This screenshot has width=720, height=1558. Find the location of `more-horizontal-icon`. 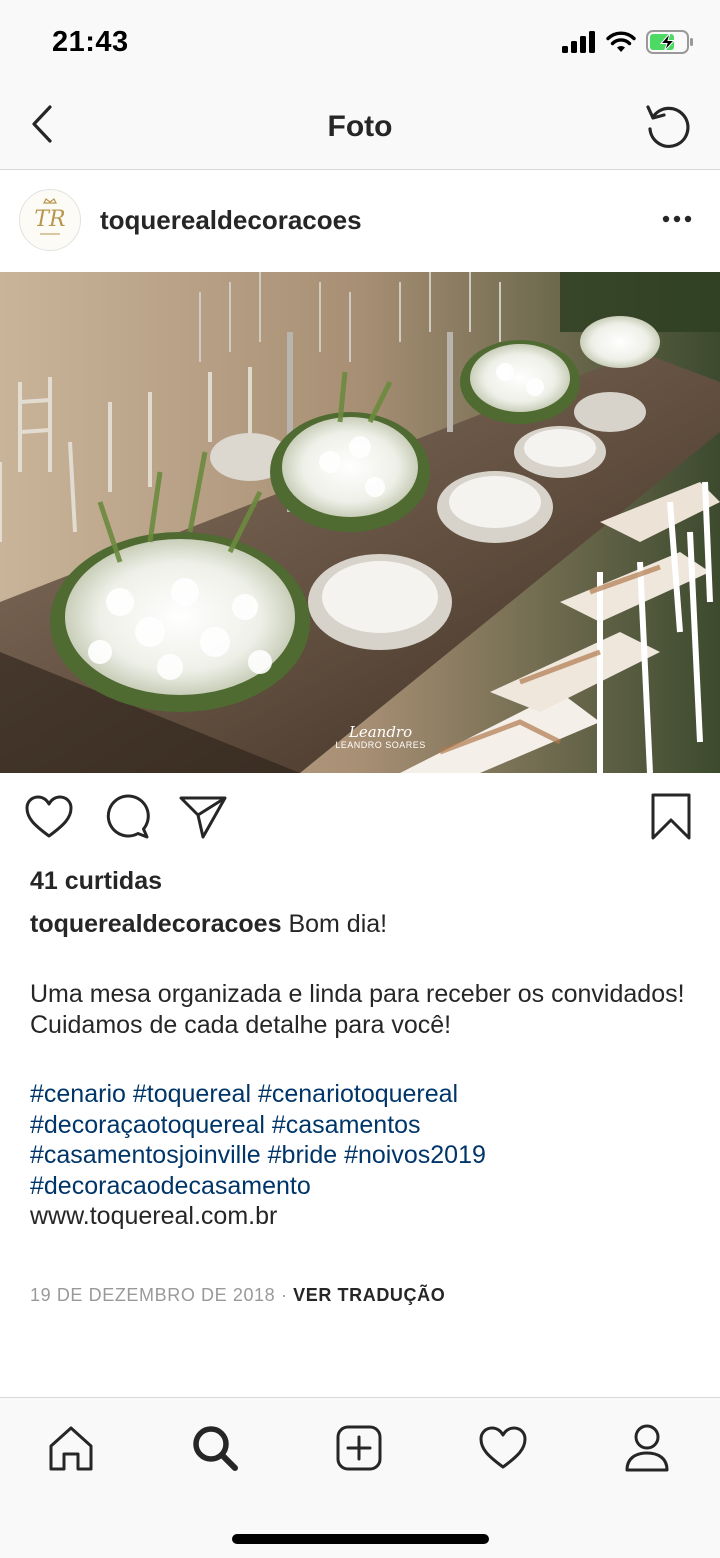

more-horizontal-icon is located at coordinates (677, 219).